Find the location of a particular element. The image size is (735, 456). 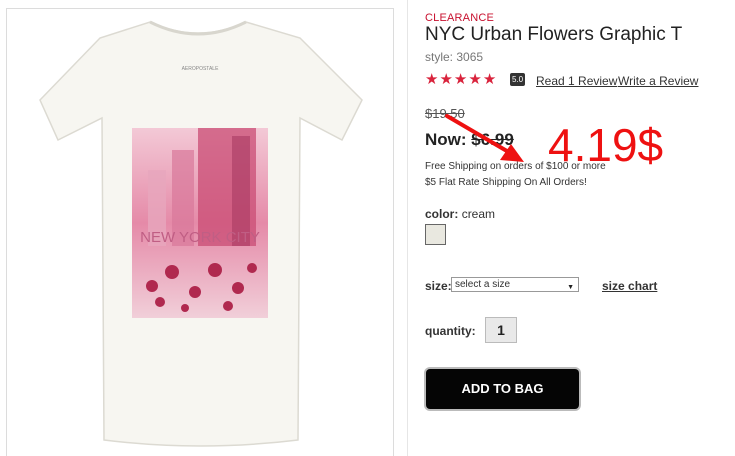

rating-stars: ★ ★ ★ ★ ★ is located at coordinates (460, 80).